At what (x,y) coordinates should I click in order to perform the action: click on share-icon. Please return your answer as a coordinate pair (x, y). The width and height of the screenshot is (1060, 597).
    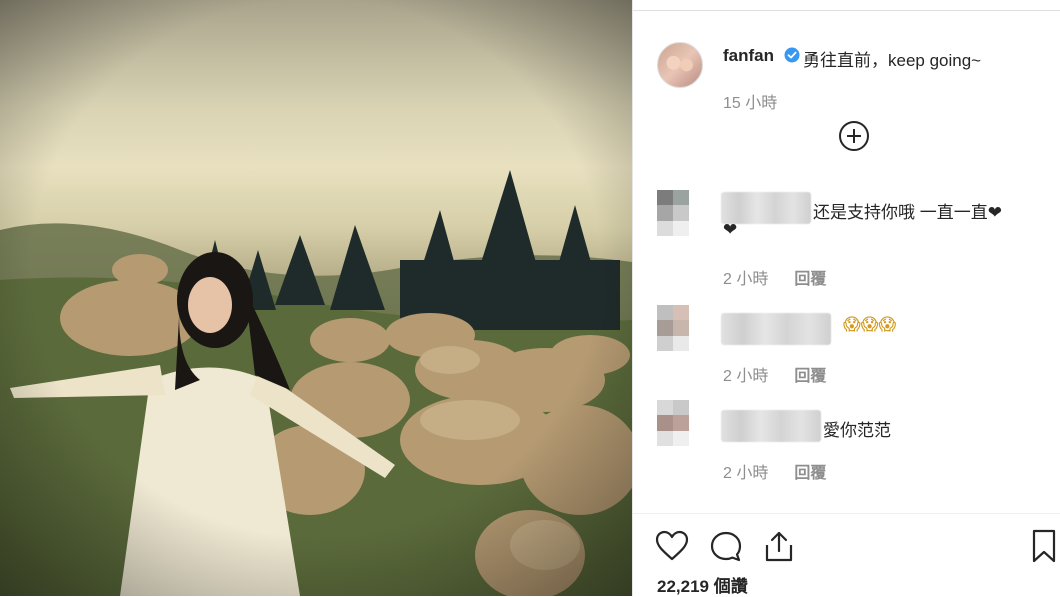
    Looking at the image, I should click on (779, 546).